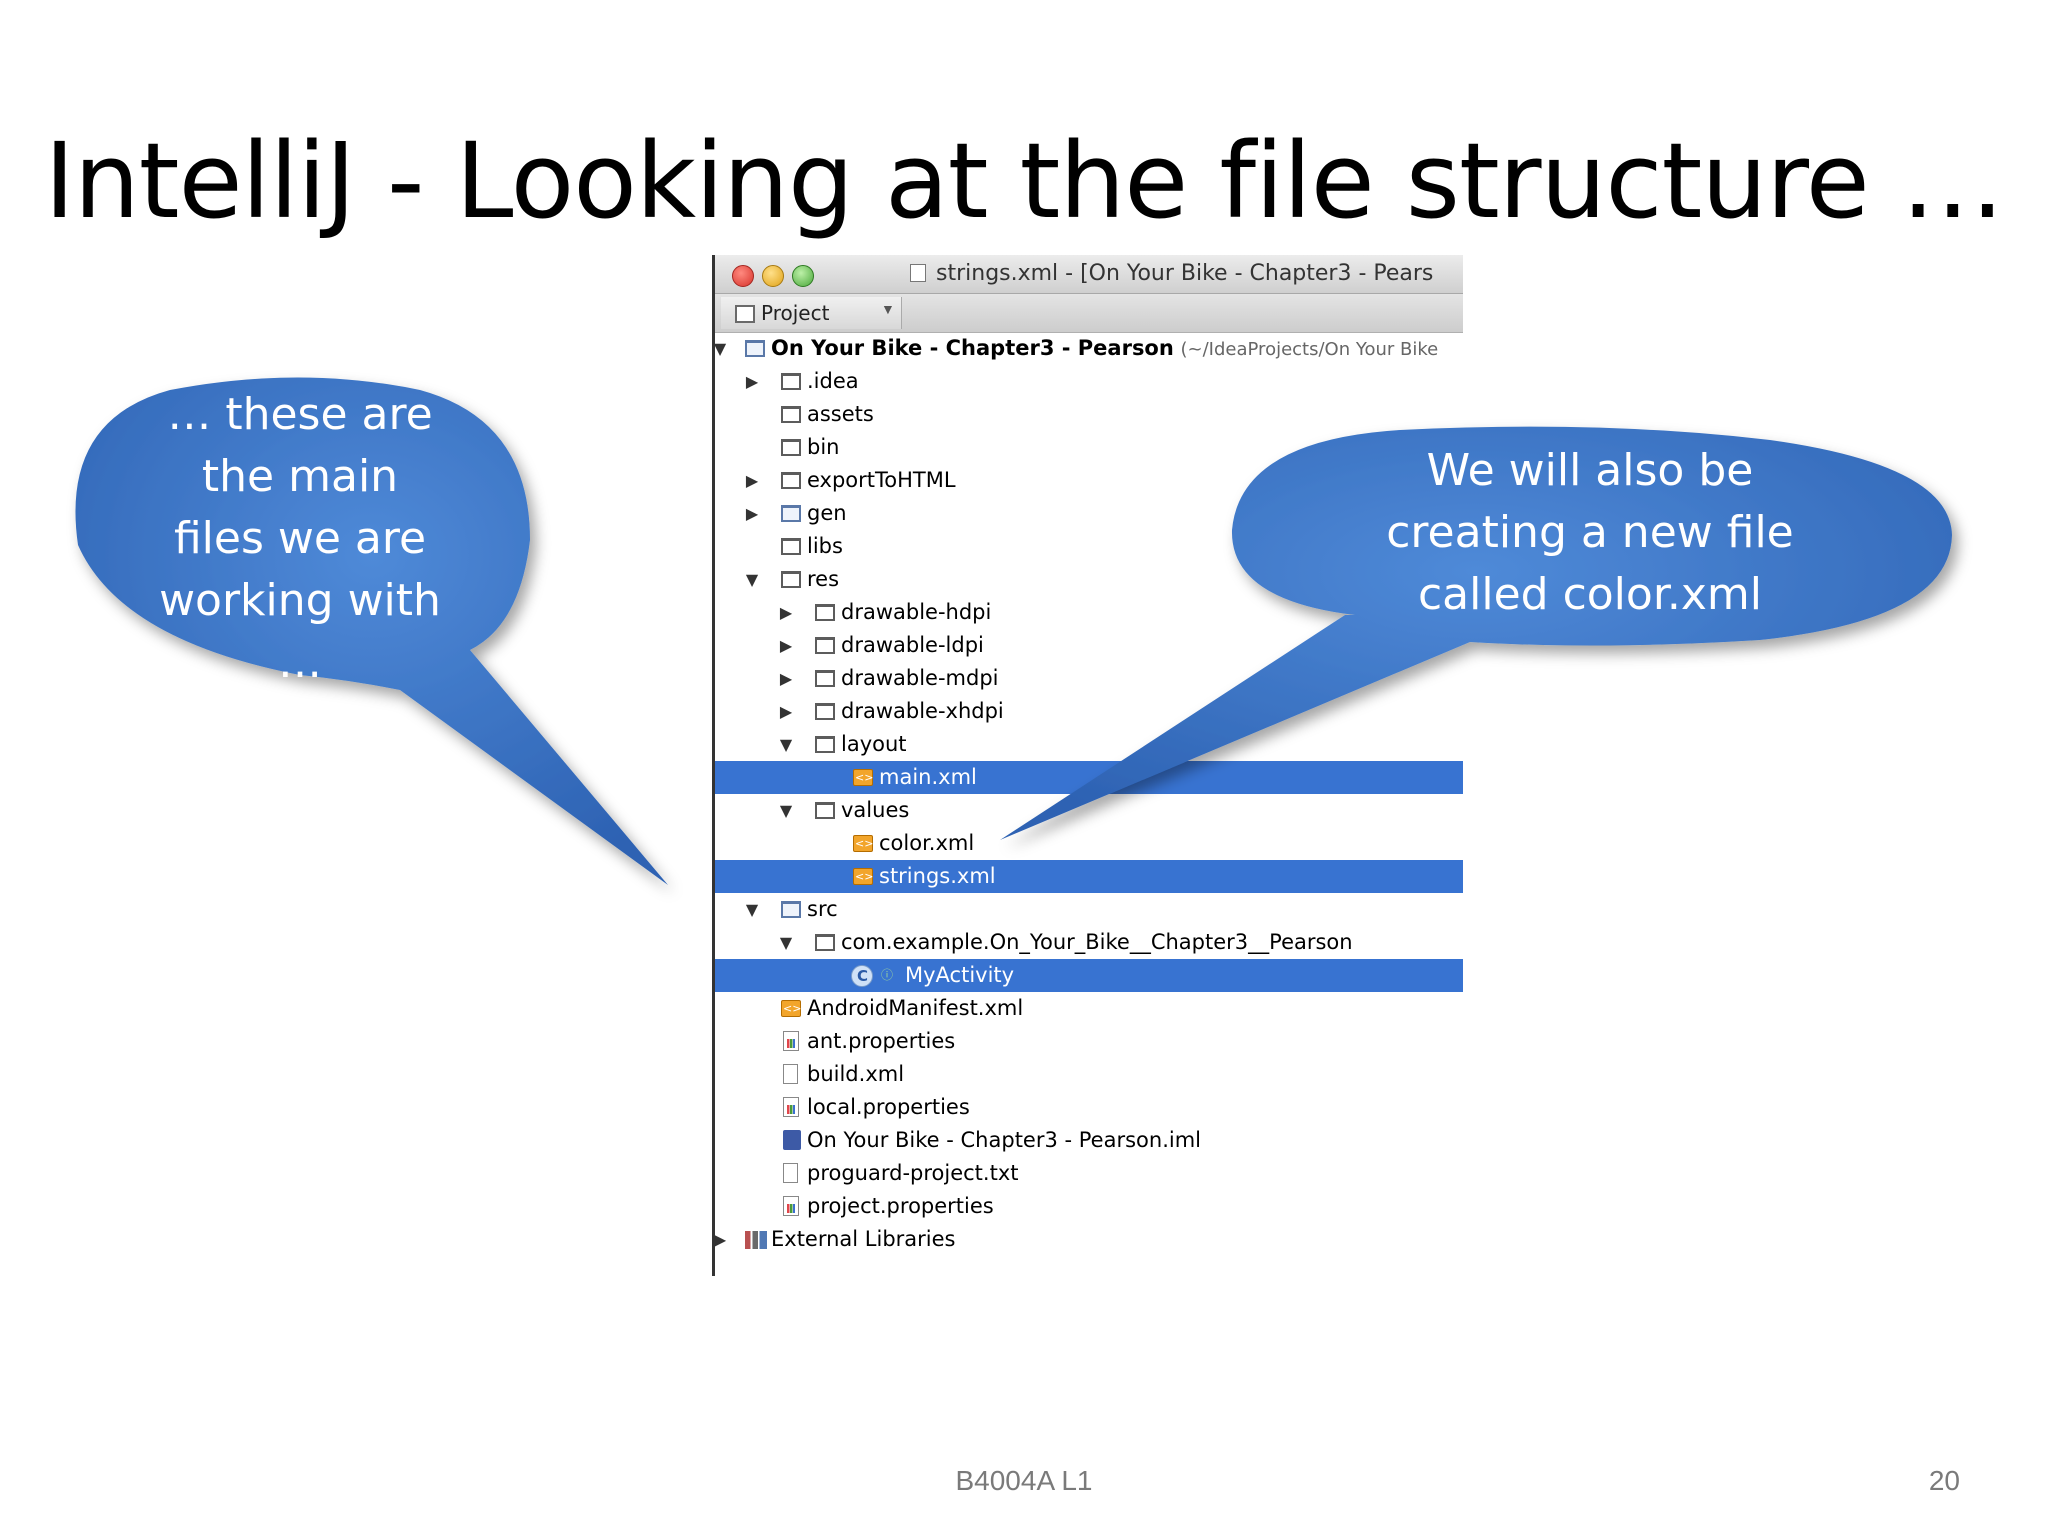 Image resolution: width=2048 pixels, height=1536 pixels. What do you see at coordinates (1089, 711) in the screenshot?
I see `tree-item-drawable-xhdpi: ▶ drawable-xhdpi` at bounding box center [1089, 711].